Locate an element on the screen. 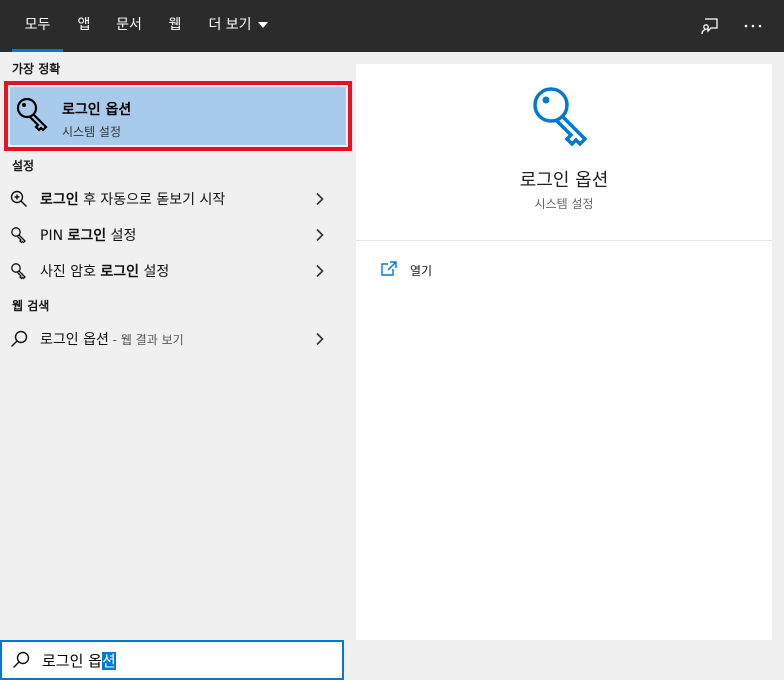 The height and width of the screenshot is (680, 784). best-match-subtitle: 시스템 설정 is located at coordinates (92, 132).